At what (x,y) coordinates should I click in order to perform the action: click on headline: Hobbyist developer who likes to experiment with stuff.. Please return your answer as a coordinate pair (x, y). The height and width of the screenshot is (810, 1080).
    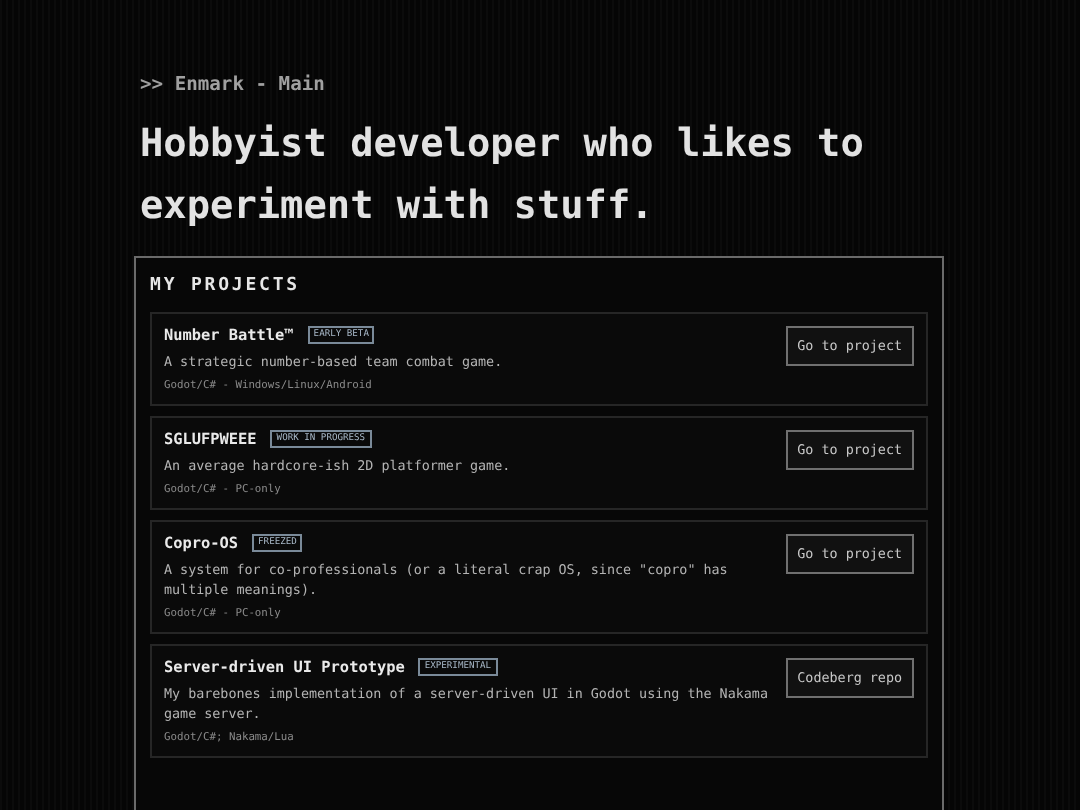
    Looking at the image, I should click on (503, 175).